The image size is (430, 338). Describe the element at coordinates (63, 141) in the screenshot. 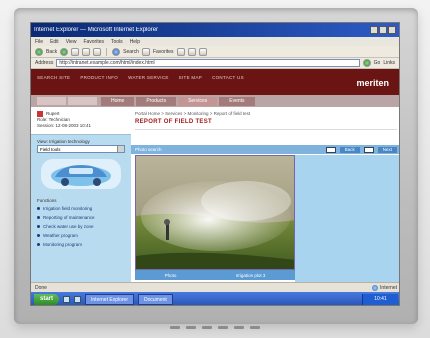

I see `view-label: View: Irrigation technology` at that location.